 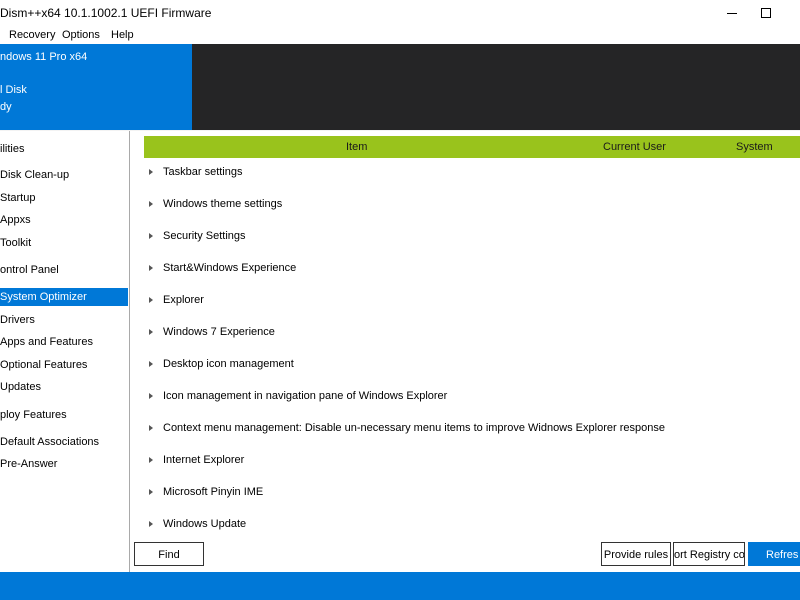 I want to click on sidebar-item-apps-and-features: Apps and Features, so click(x=64, y=342).